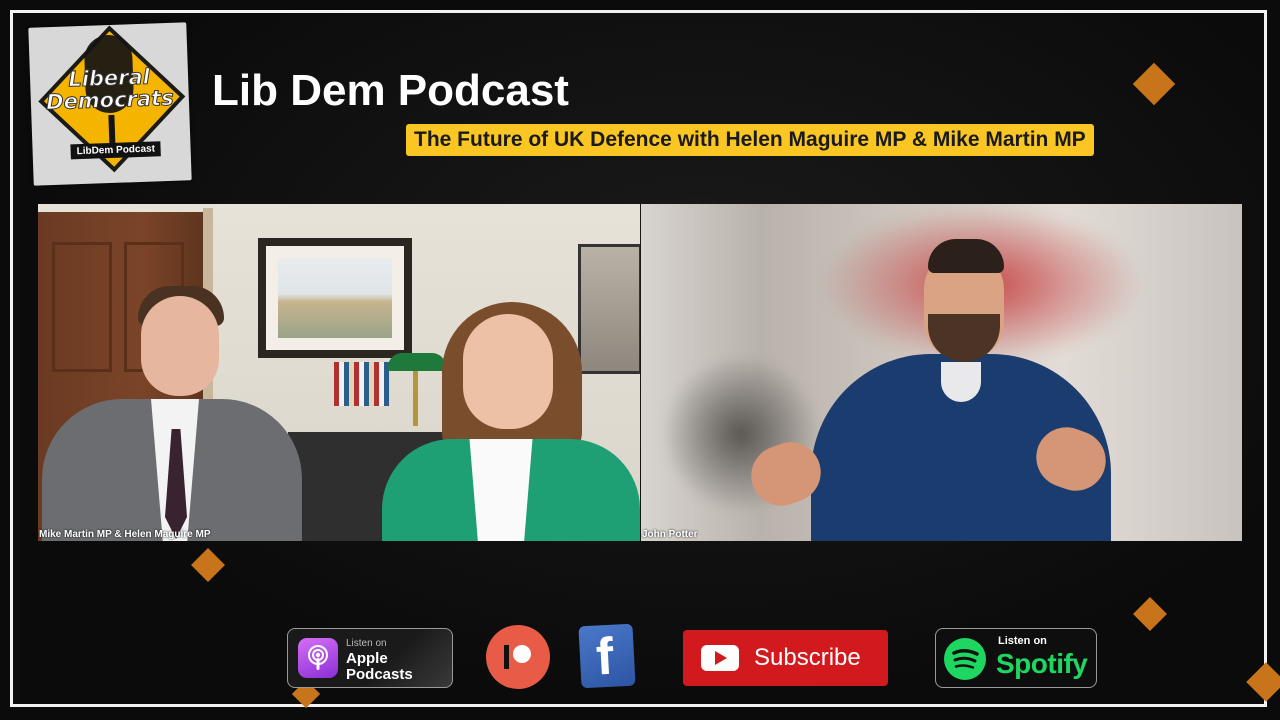 This screenshot has height=720, width=1280. Describe the element at coordinates (417, 362) in the screenshot. I see `lamp-shade` at that location.